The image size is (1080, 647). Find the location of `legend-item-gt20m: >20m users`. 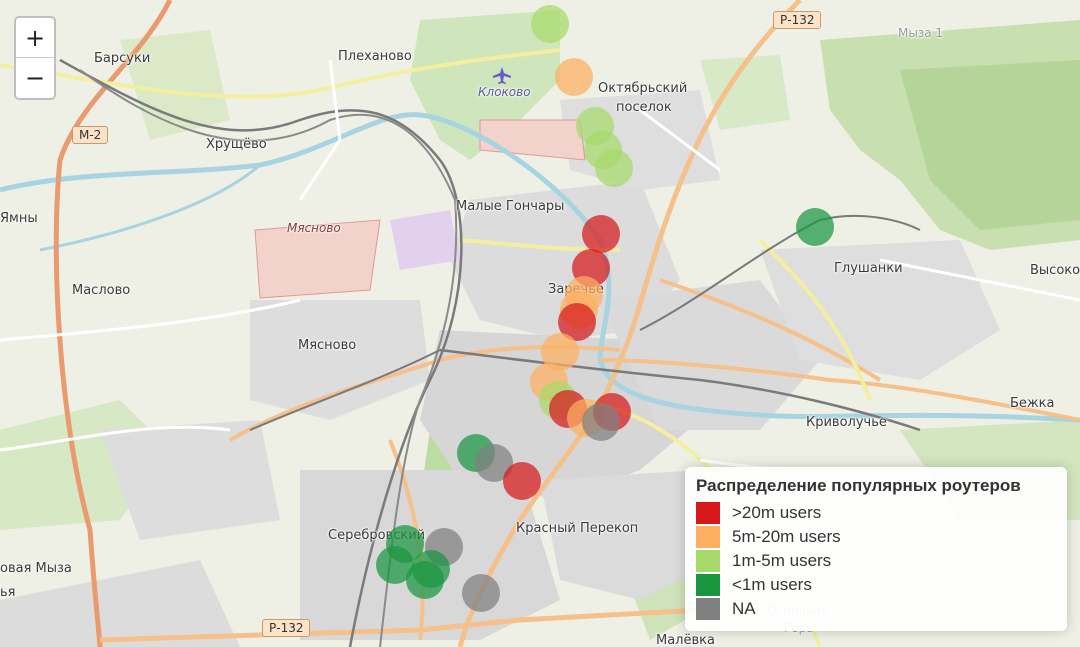

legend-item-gt20m: >20m users is located at coordinates (876, 513).